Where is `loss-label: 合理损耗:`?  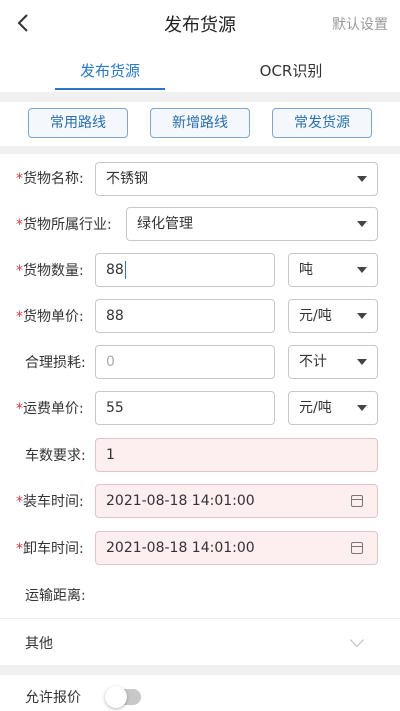 loss-label: 合理损耗: is located at coordinates (55, 363).